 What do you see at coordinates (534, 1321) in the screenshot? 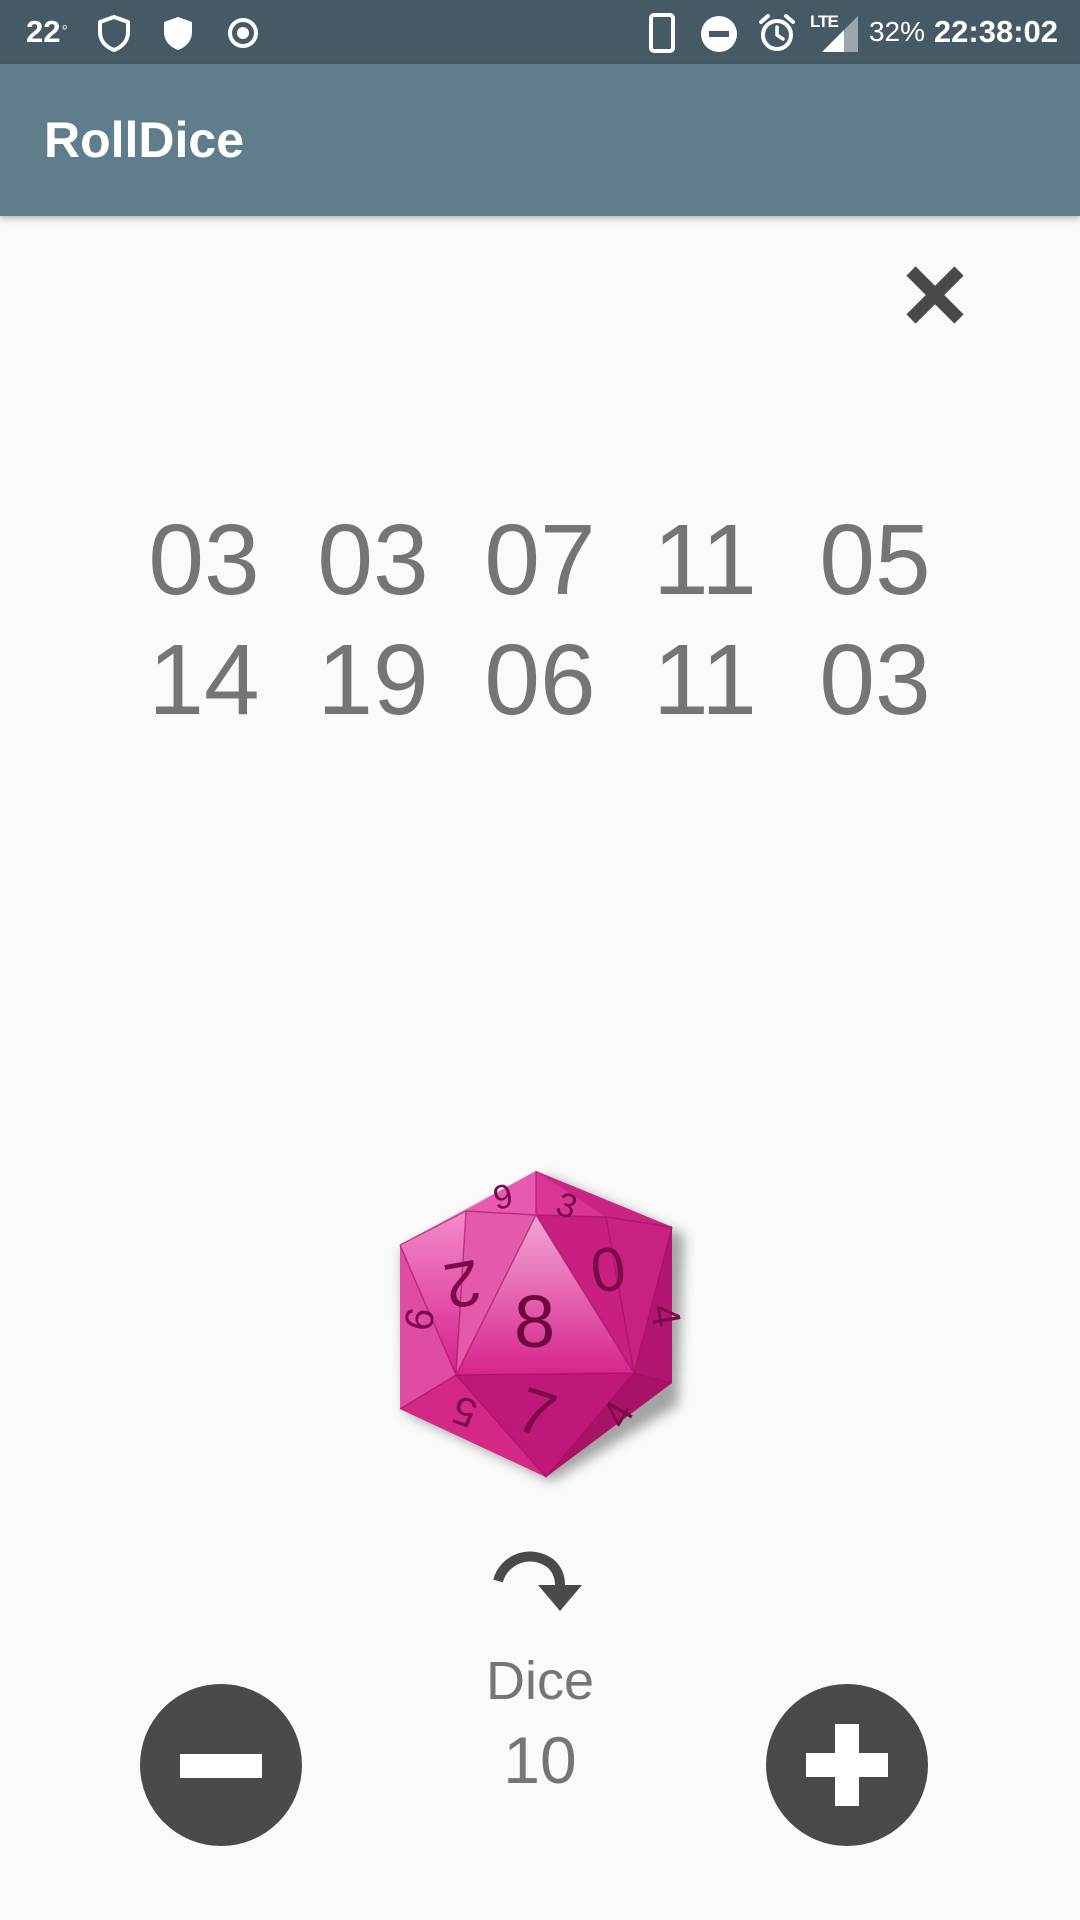
I see `die-top-face-number: 8` at bounding box center [534, 1321].